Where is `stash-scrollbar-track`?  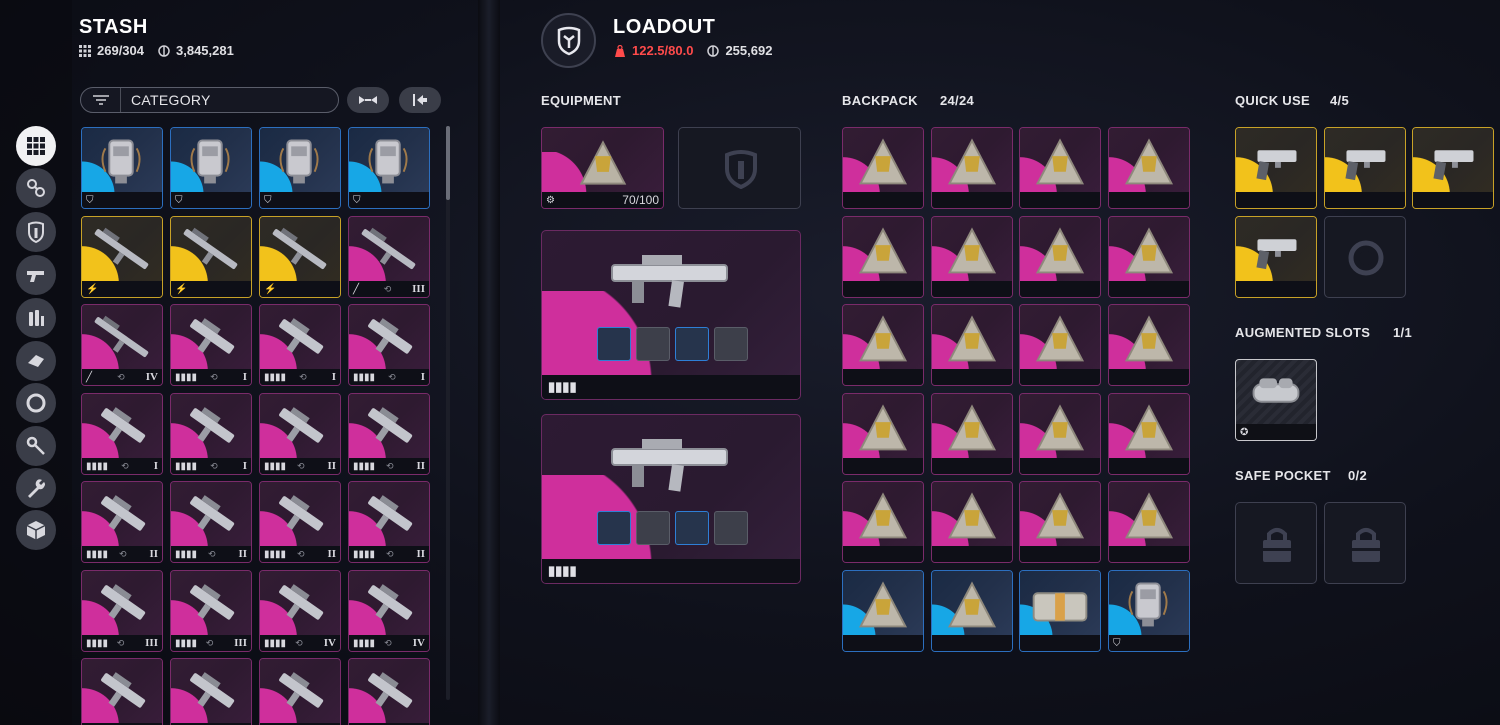
stash-scrollbar-track is located at coordinates (448, 413).